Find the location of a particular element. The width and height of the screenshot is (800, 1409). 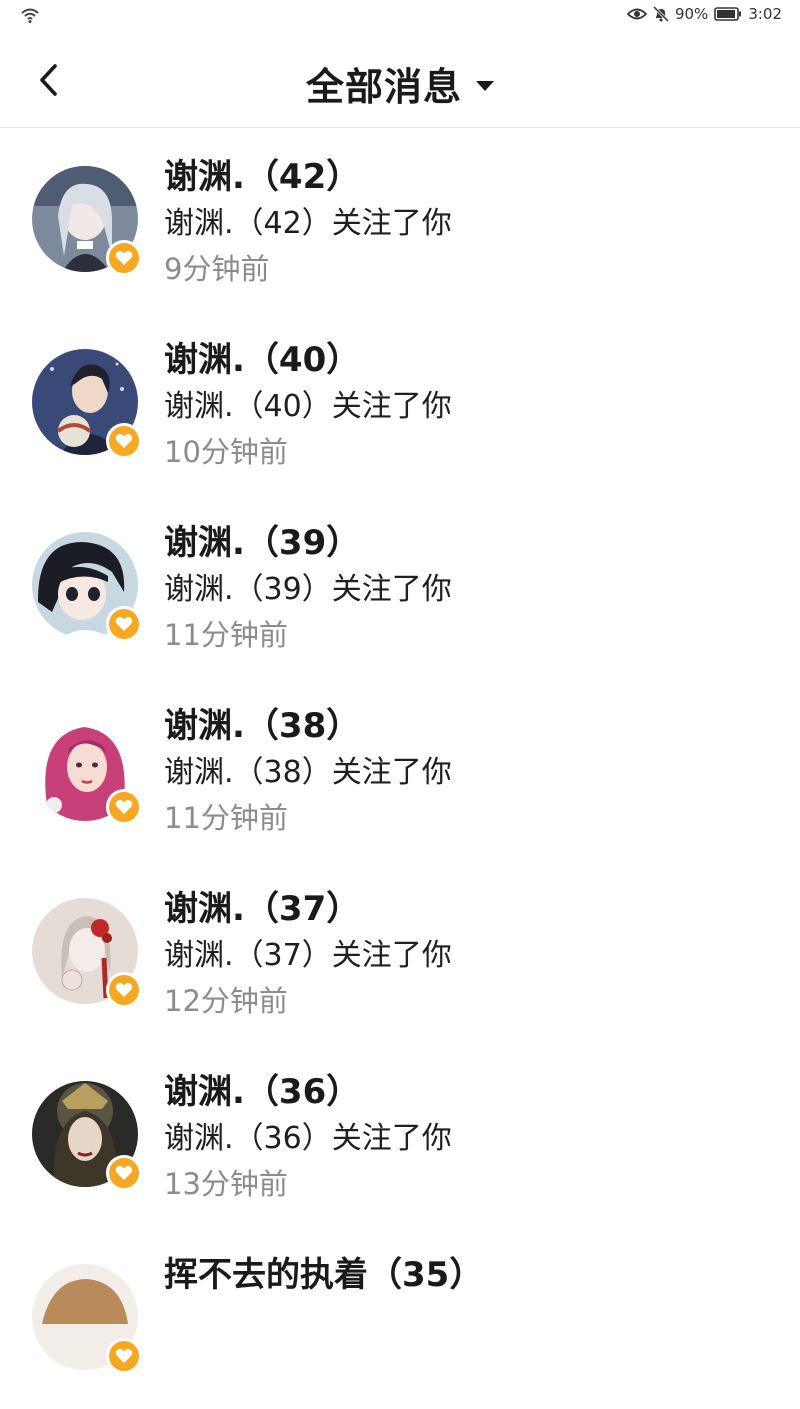

sender-name: 谢渊.（39） is located at coordinates (472, 543).